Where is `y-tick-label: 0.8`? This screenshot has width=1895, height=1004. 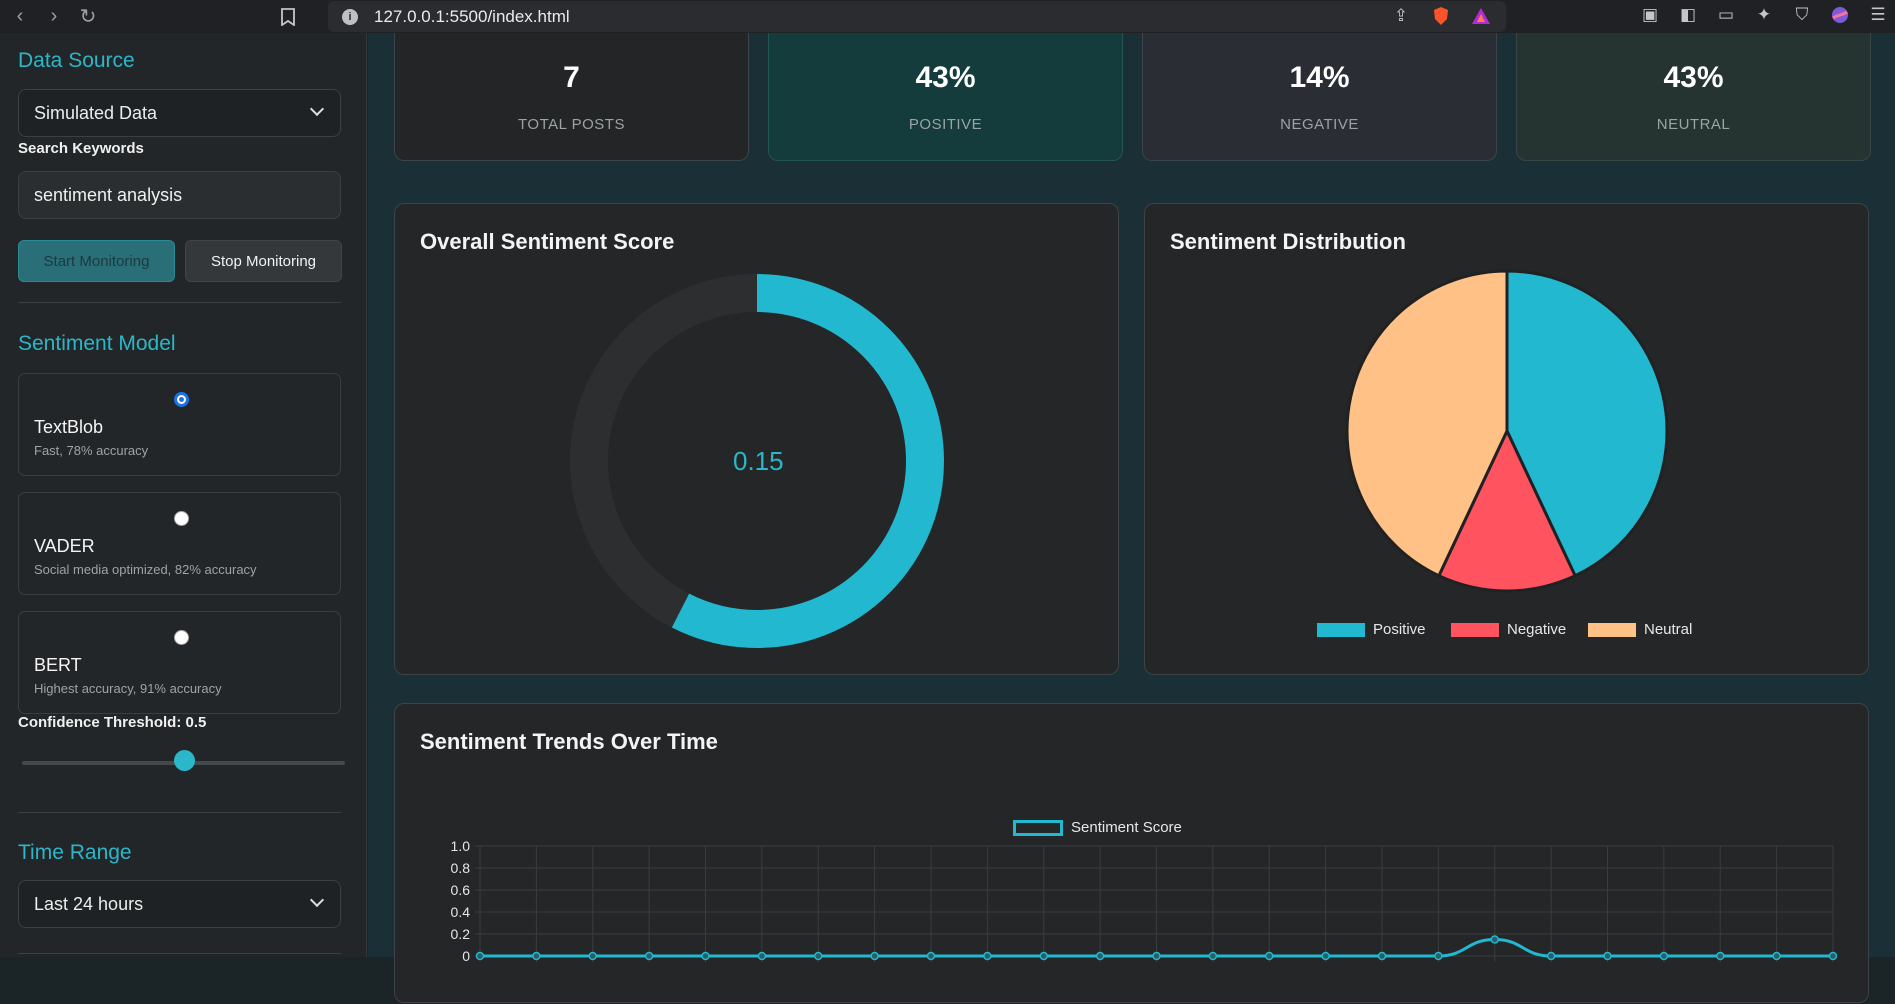 y-tick-label: 0.8 is located at coordinates (461, 868).